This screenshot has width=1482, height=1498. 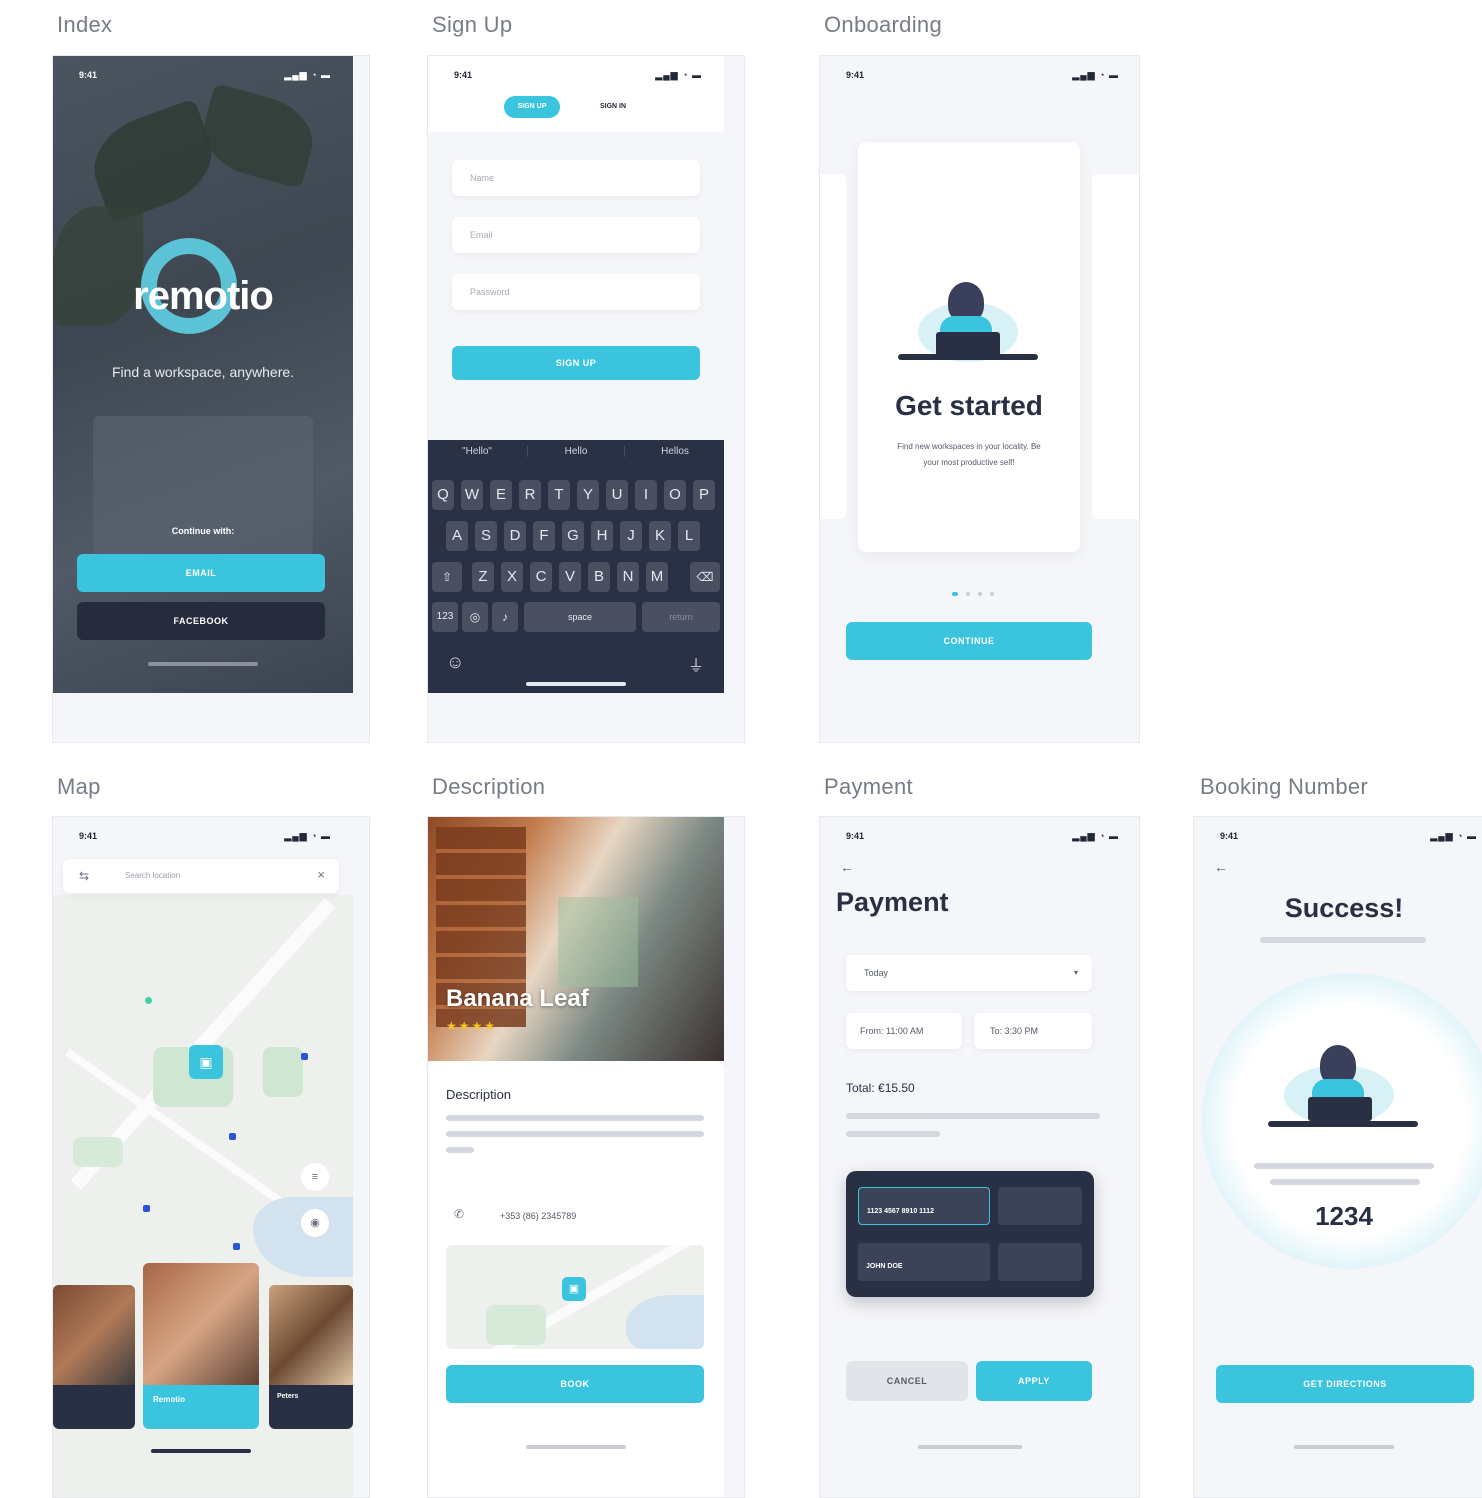 What do you see at coordinates (321, 874) in the screenshot?
I see `close-icon: ×` at bounding box center [321, 874].